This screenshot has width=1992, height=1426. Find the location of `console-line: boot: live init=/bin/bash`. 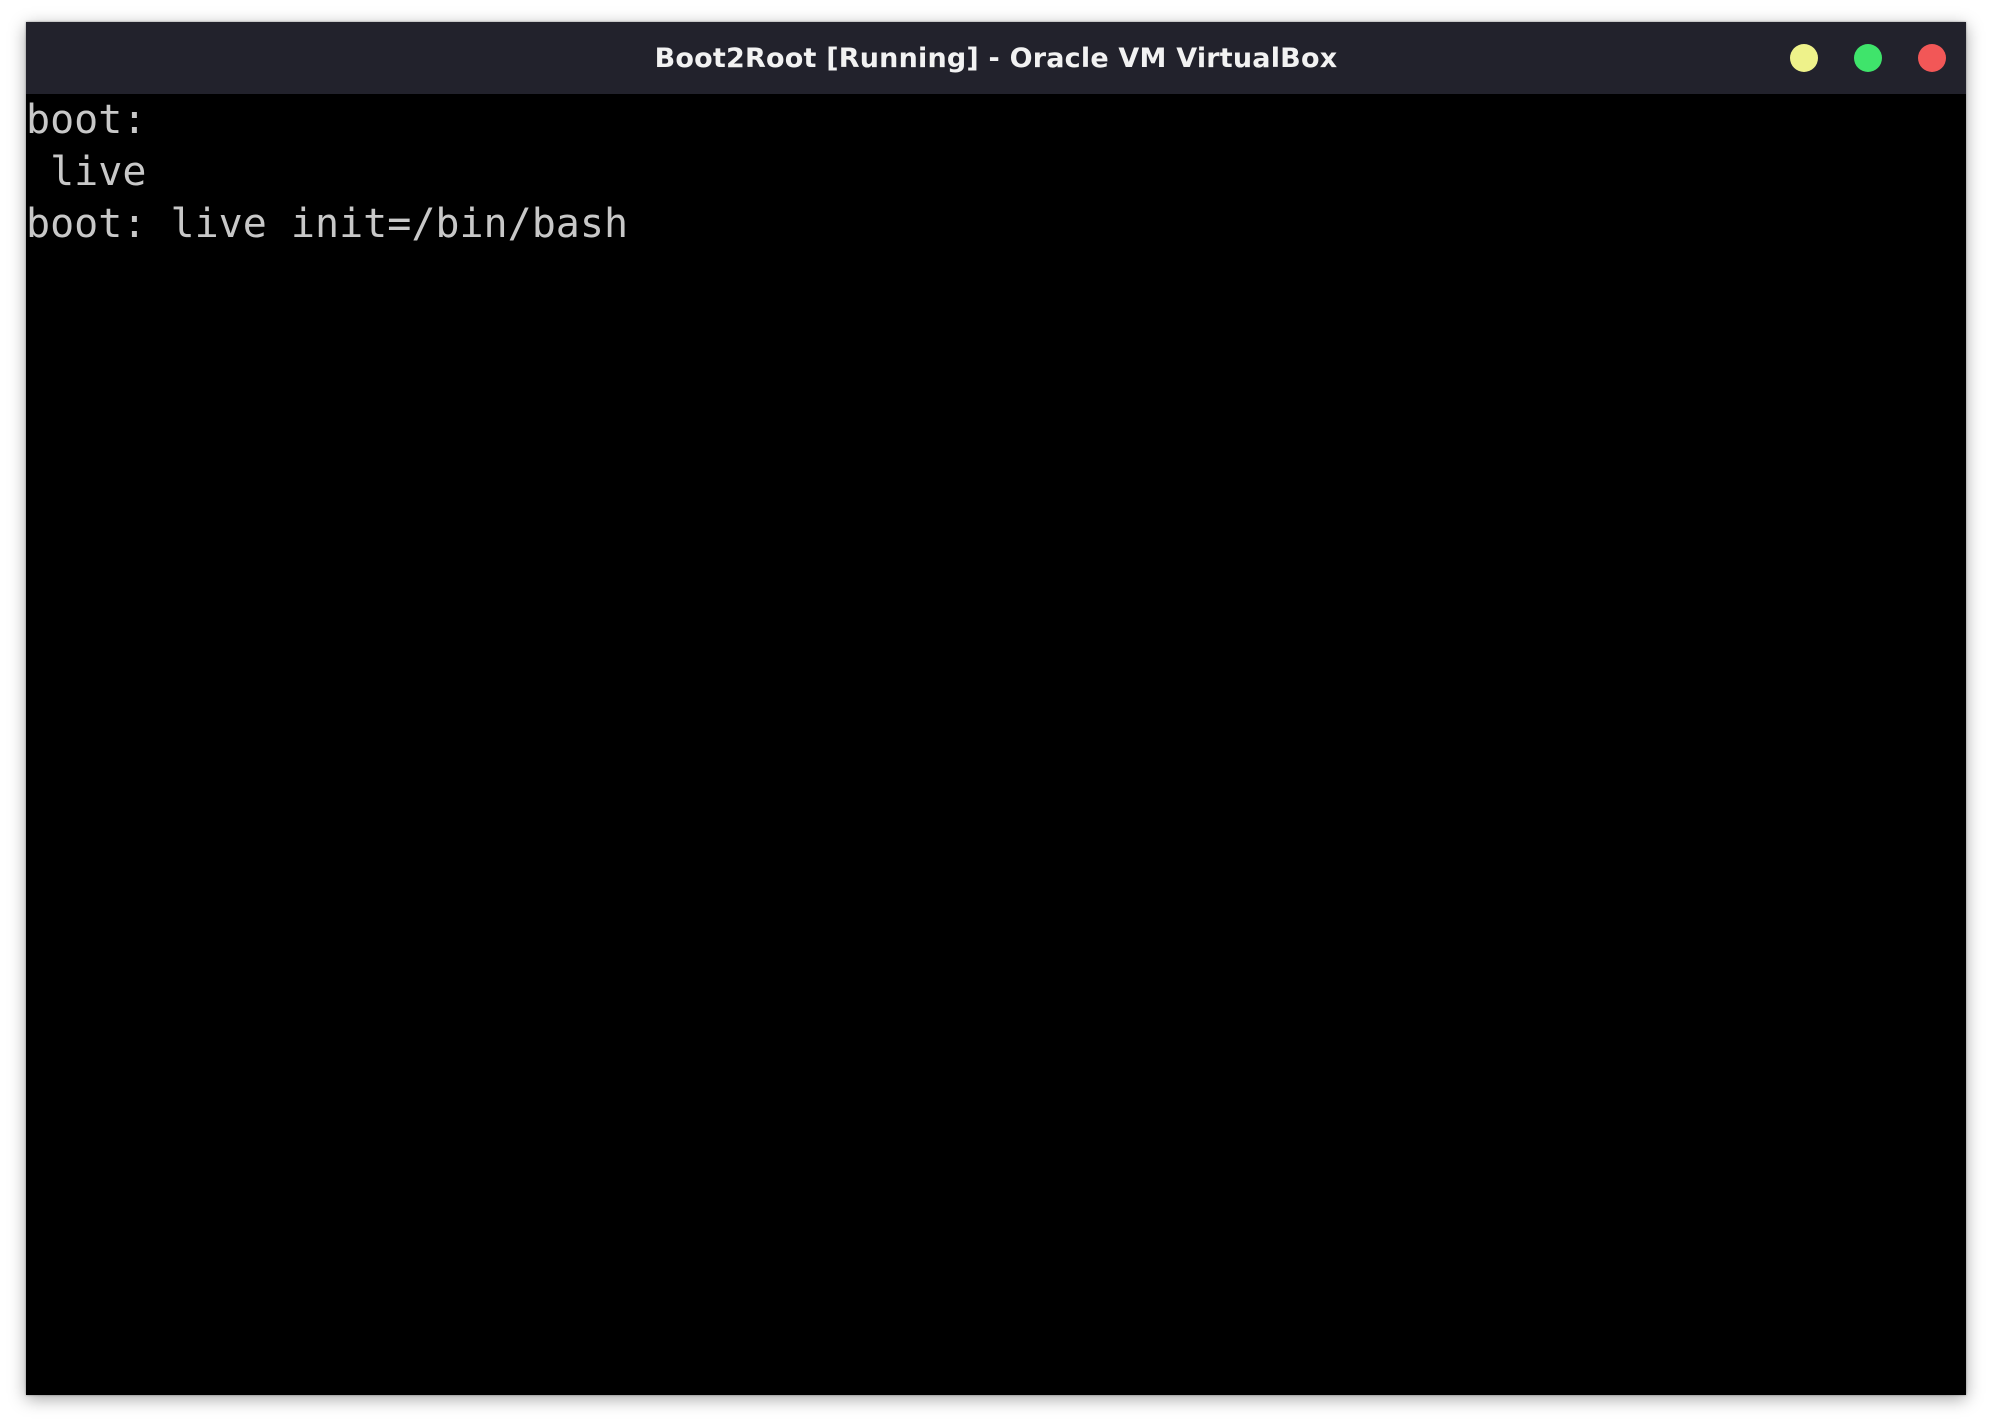

console-line: boot: live init=/bin/bash is located at coordinates (327, 224).